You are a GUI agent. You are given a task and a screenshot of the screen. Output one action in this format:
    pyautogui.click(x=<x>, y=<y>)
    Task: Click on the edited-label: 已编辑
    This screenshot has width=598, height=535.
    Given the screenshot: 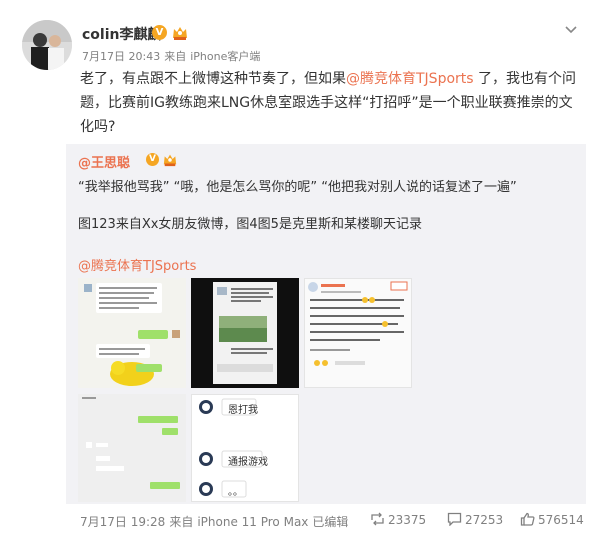 What is the action you would take?
    pyautogui.click(x=330, y=522)
    